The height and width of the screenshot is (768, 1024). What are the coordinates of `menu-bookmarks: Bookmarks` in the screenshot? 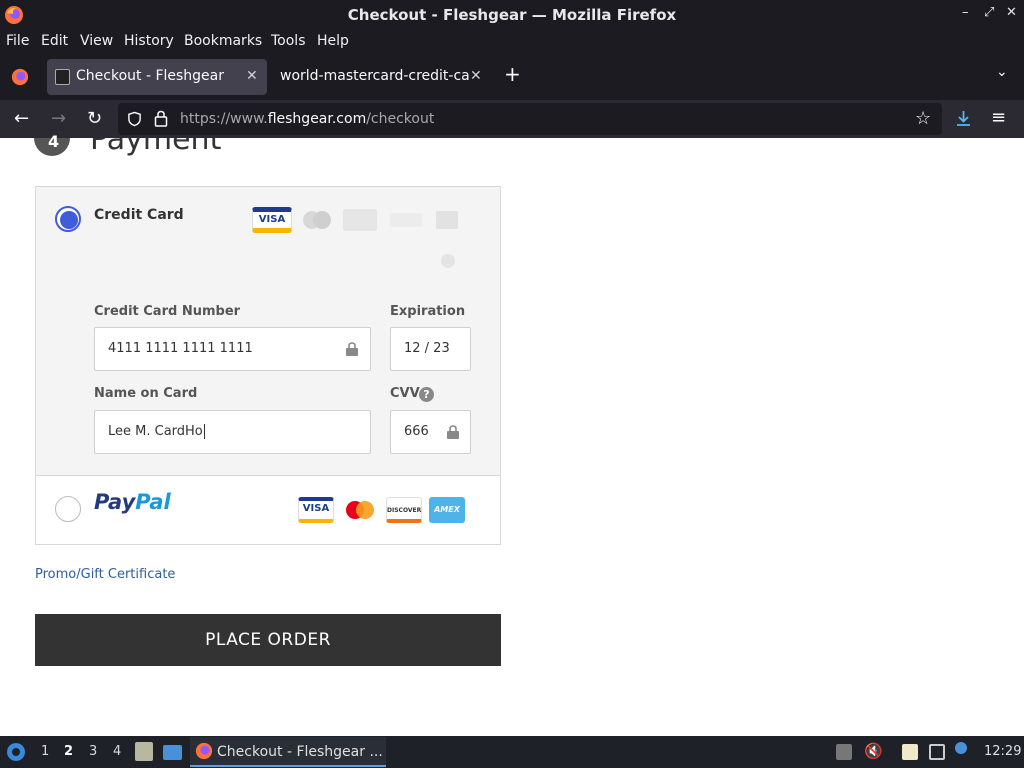 It's located at (223, 41).